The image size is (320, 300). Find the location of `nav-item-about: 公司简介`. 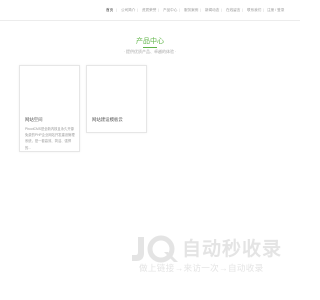

nav-item-about: 公司简介 is located at coordinates (128, 10).